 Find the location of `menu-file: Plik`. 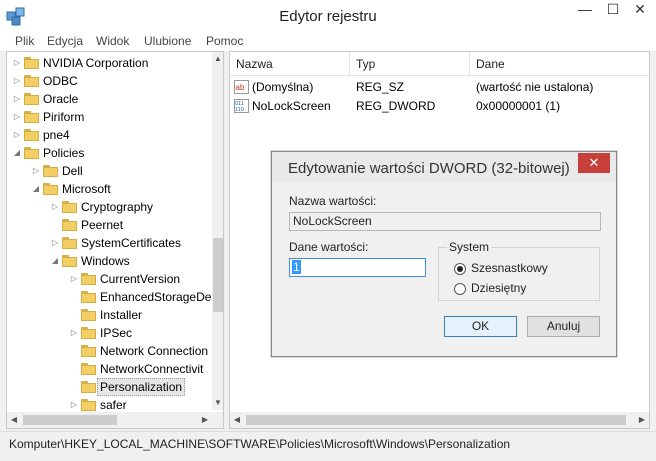

menu-file: Plik is located at coordinates (24, 41).